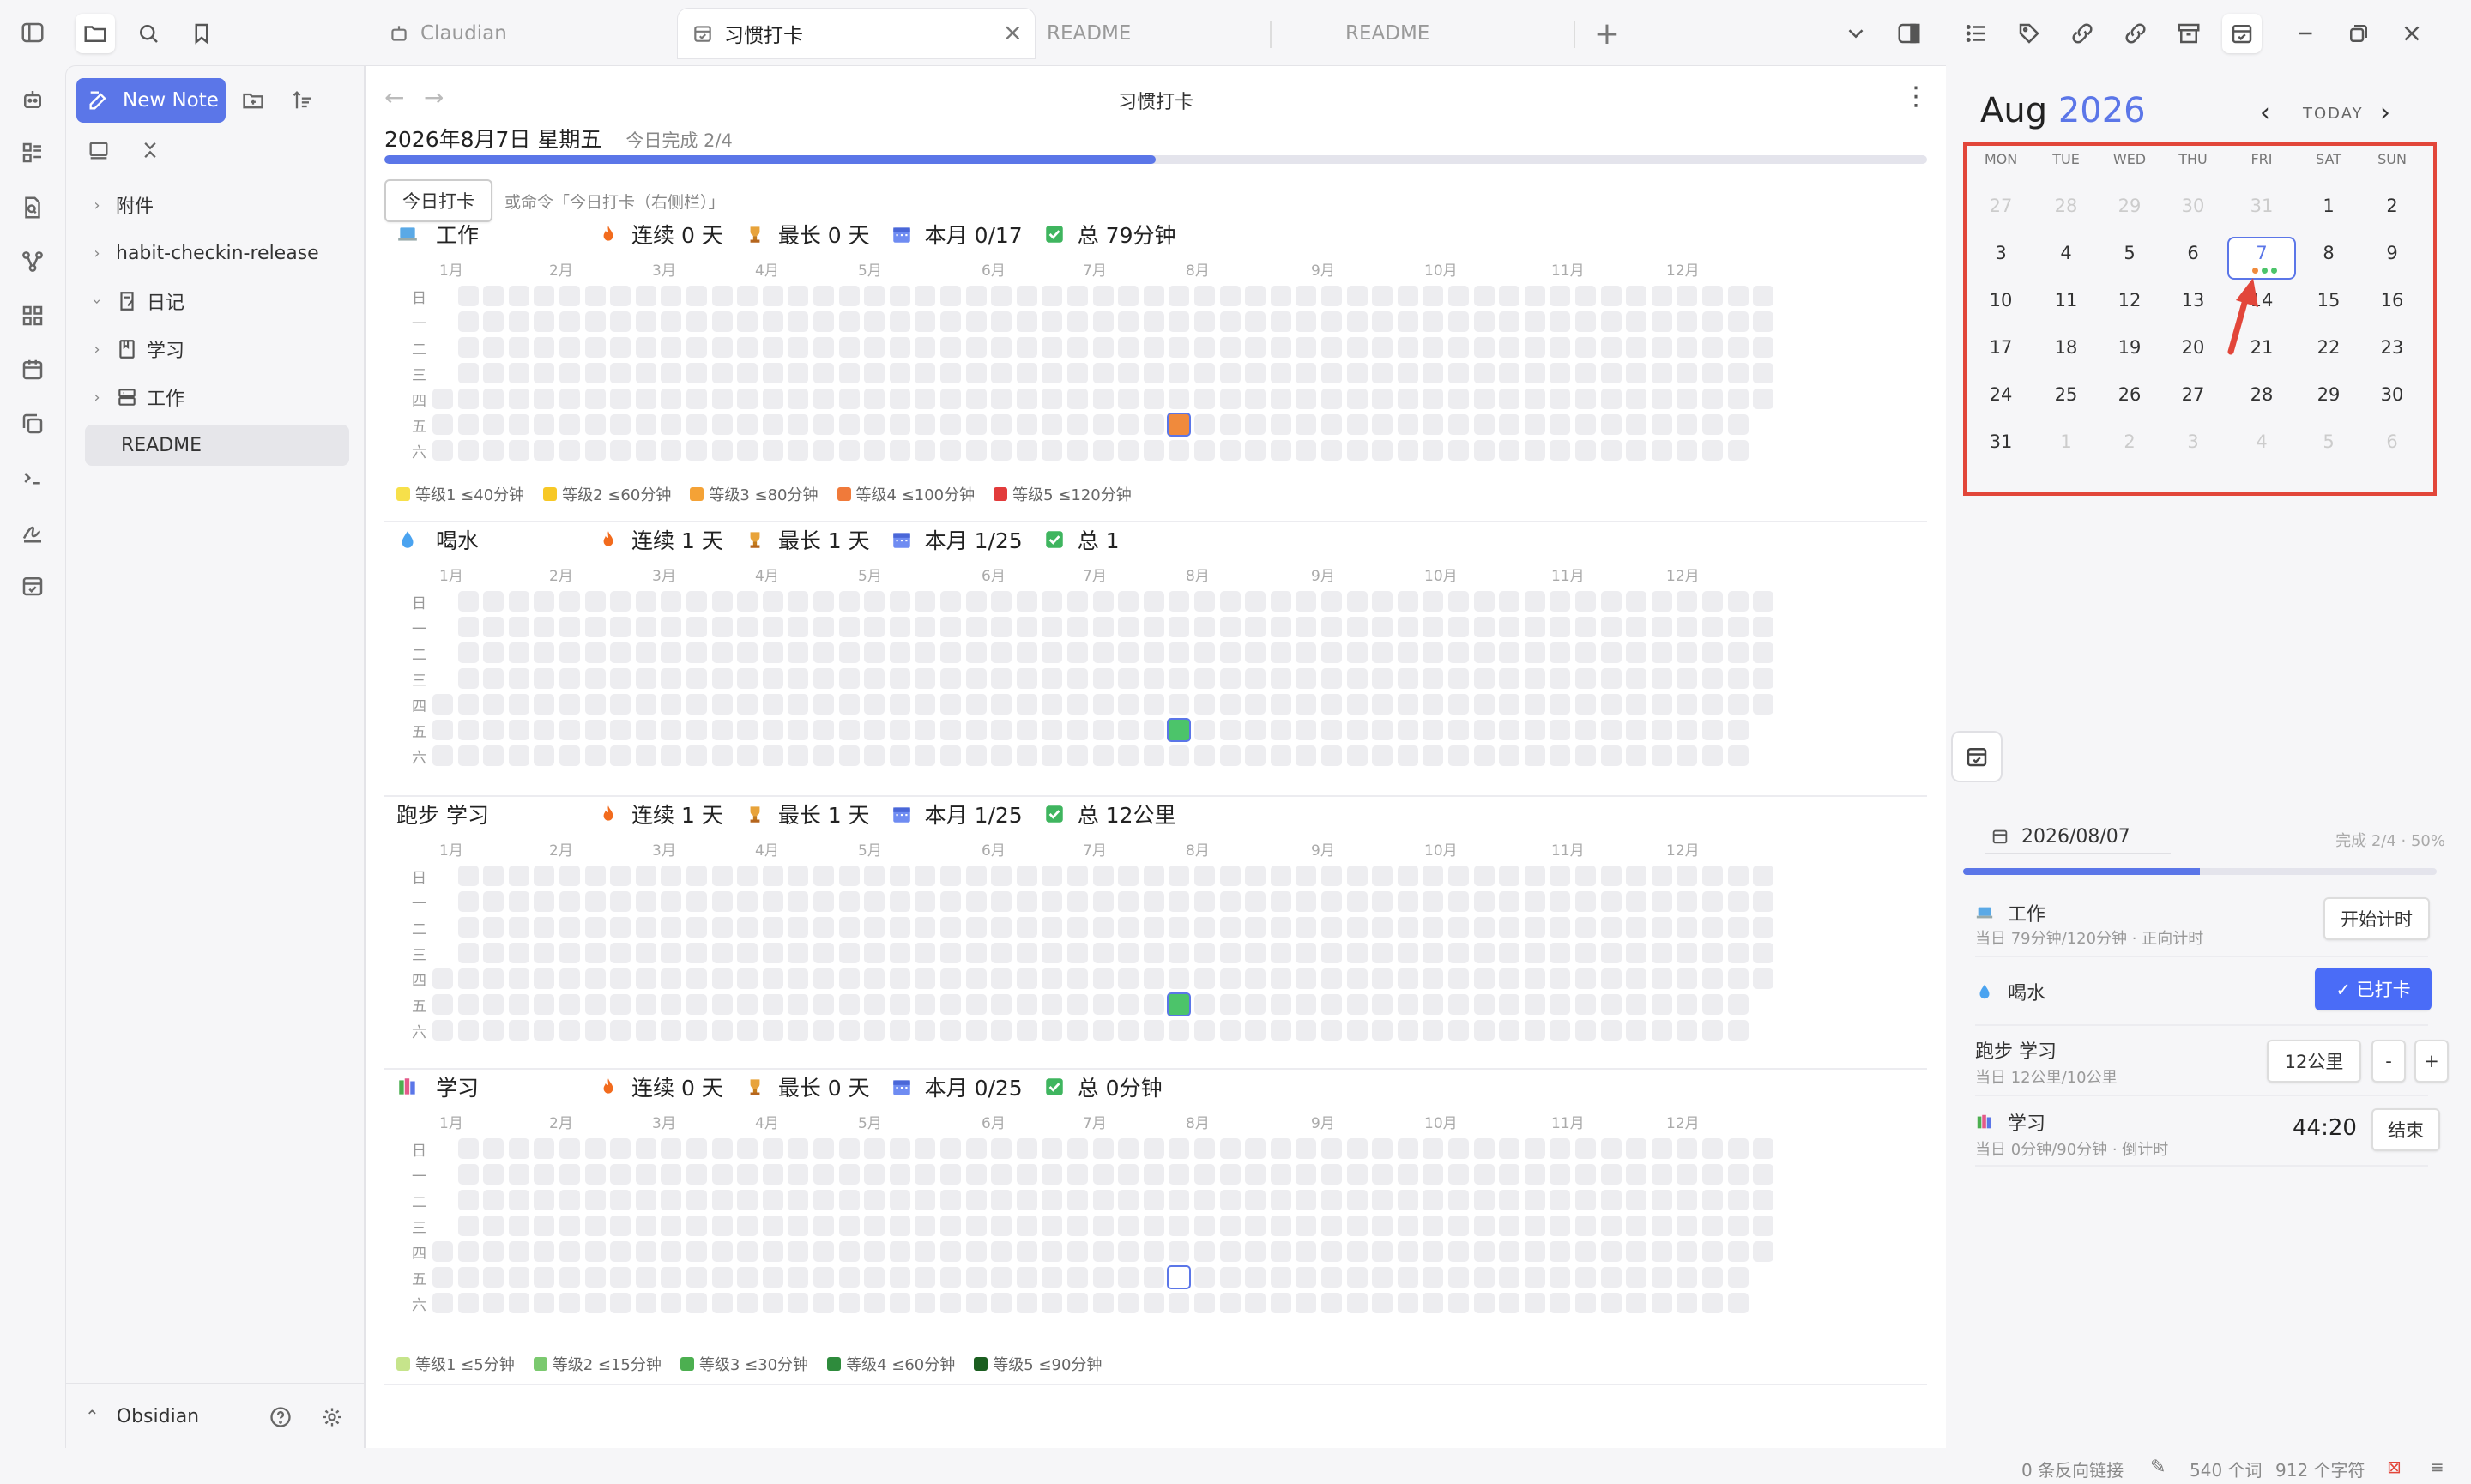 The width and height of the screenshot is (2471, 1484). What do you see at coordinates (2129, 347) in the screenshot?
I see `calendar-day: 19` at bounding box center [2129, 347].